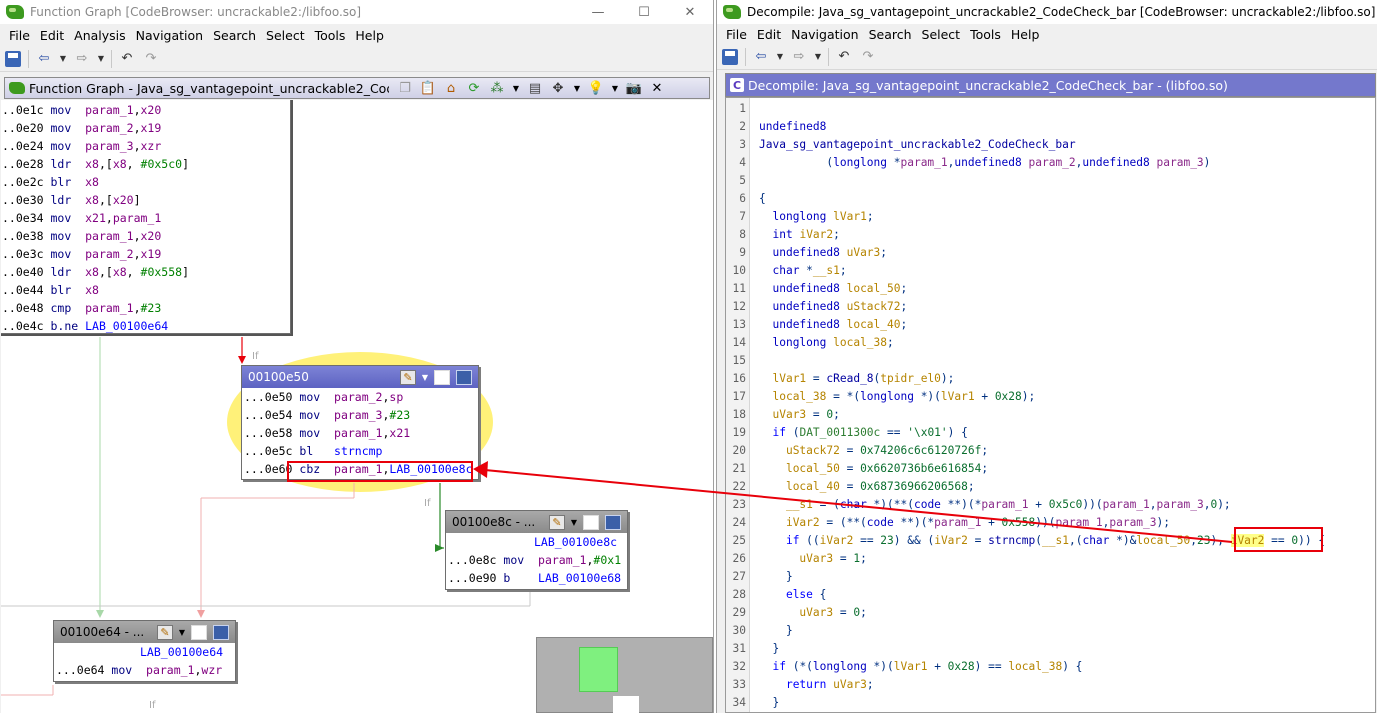 This screenshot has width=1377, height=713. What do you see at coordinates (843, 396) in the screenshot?
I see `code-token: = *(` at bounding box center [843, 396].